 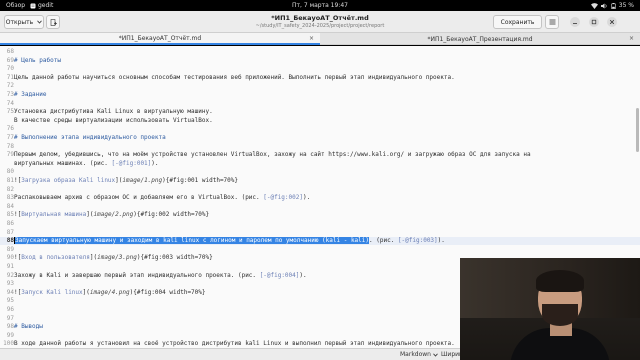 I want to click on webcam-person-hair, so click(x=560, y=281).